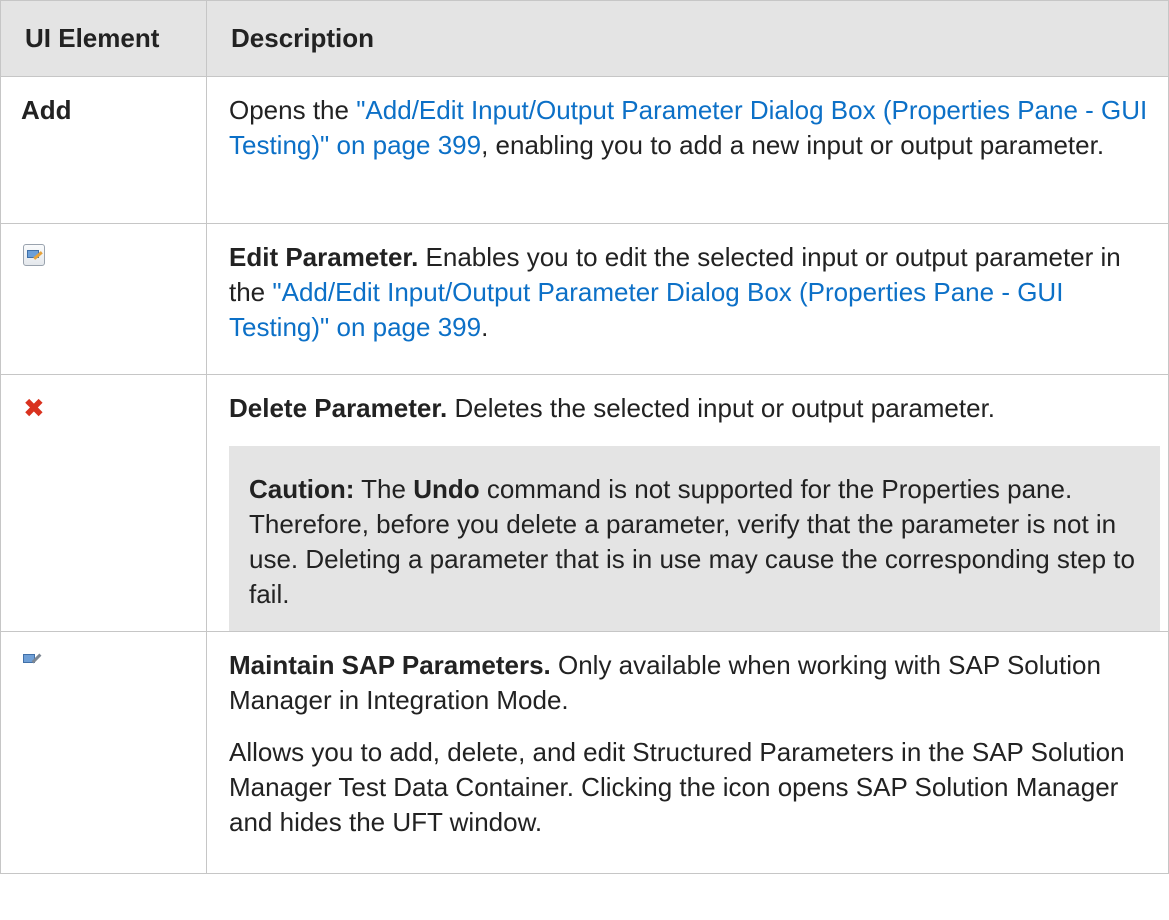 The height and width of the screenshot is (920, 1169). What do you see at coordinates (338, 408) in the screenshot?
I see `delete-parameter-title: Delete Parameter.` at bounding box center [338, 408].